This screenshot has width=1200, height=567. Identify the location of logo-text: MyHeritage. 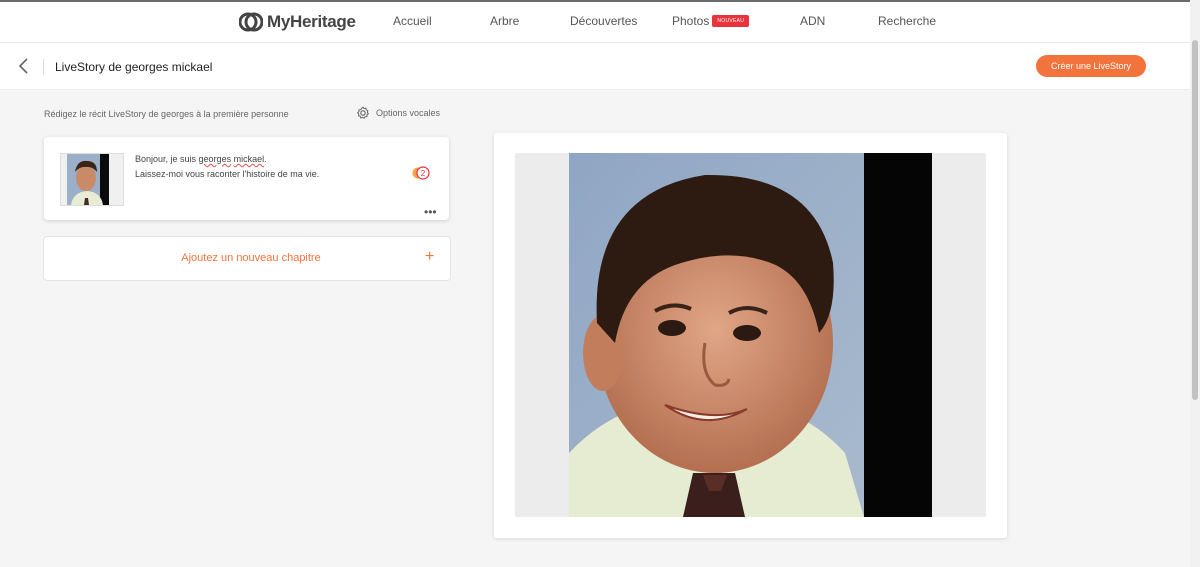
(311, 21).